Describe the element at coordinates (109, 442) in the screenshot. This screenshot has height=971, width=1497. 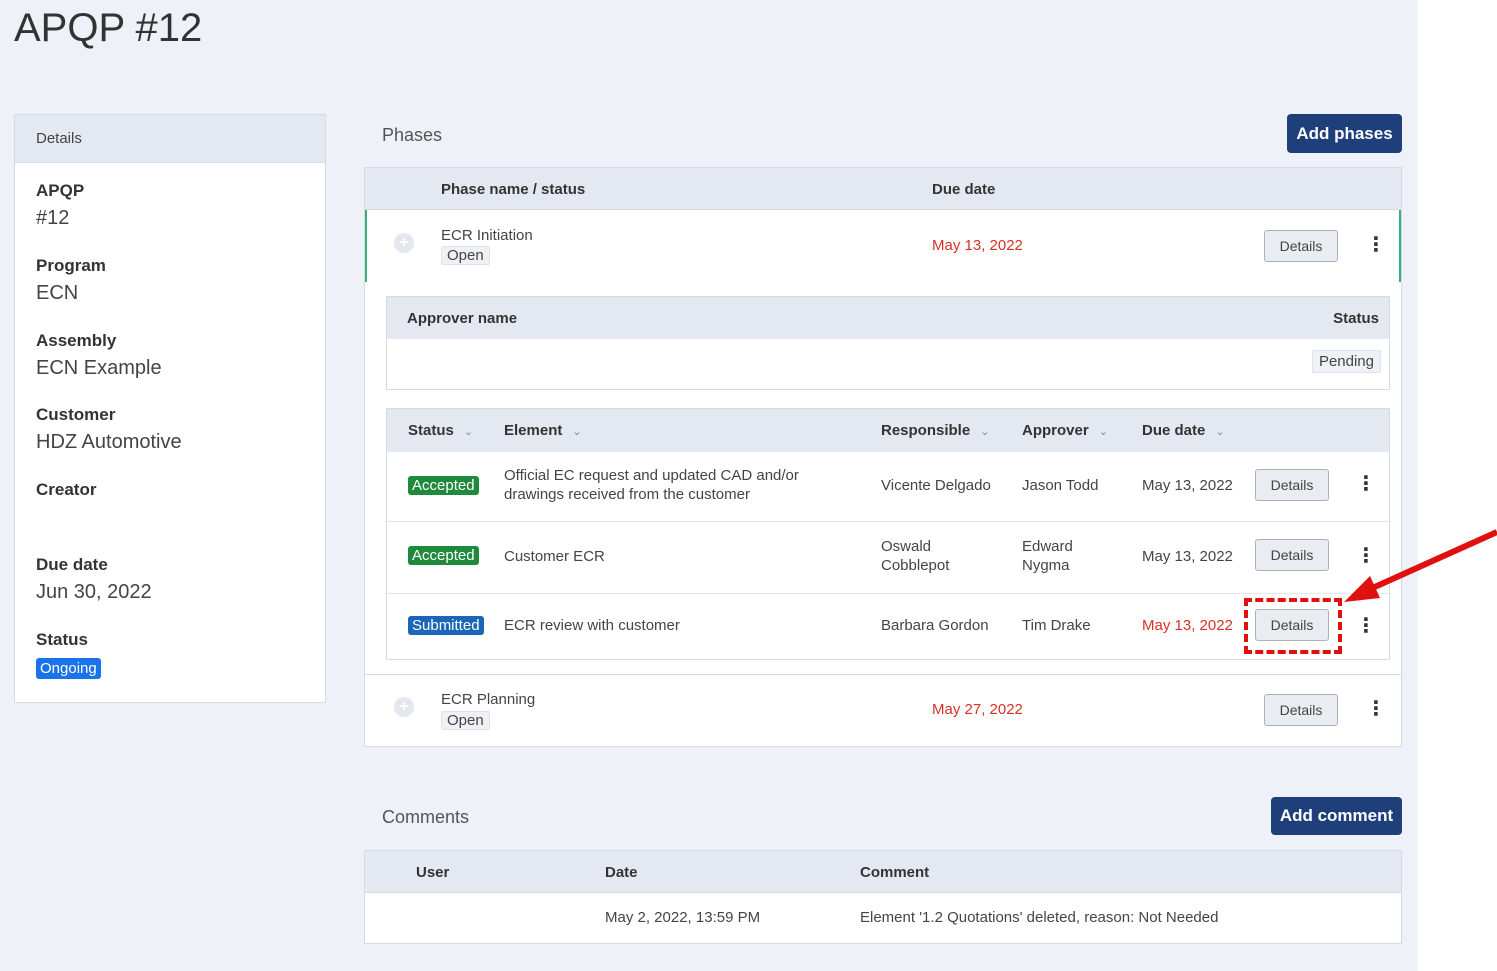
I see `field-value: HDZ Automotive` at that location.